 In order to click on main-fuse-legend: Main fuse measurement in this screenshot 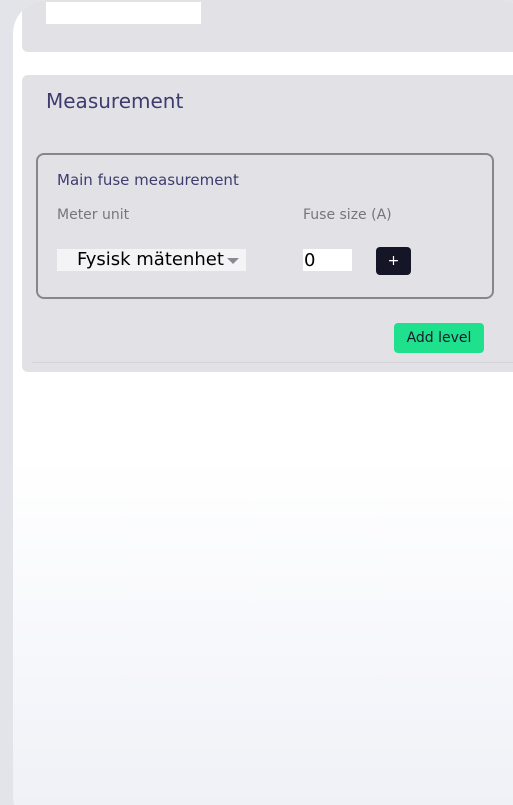, I will do `click(148, 180)`.